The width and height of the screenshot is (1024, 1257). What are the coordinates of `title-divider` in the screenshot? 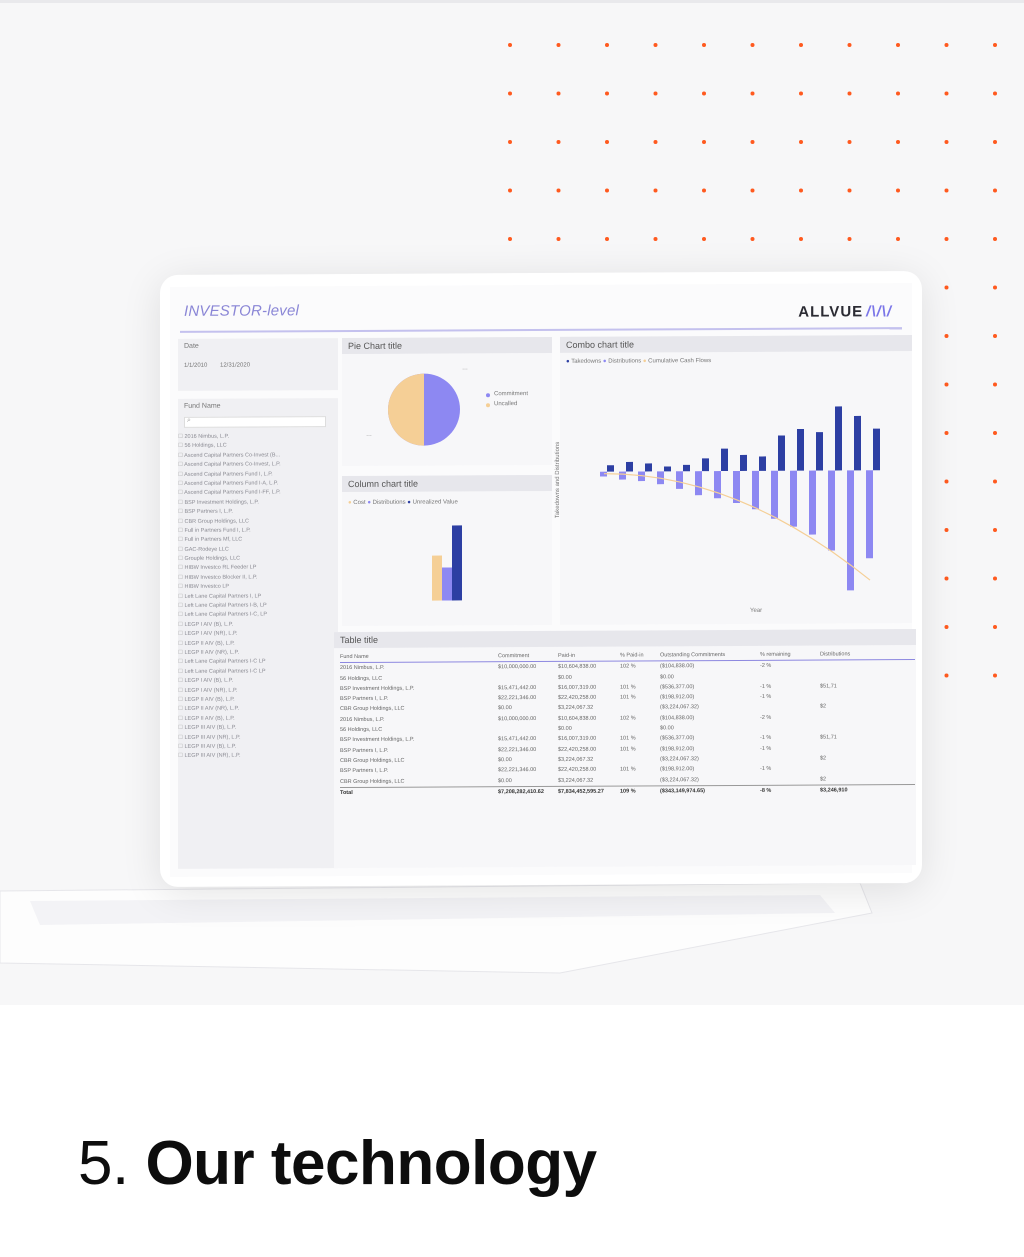 It's located at (541, 330).